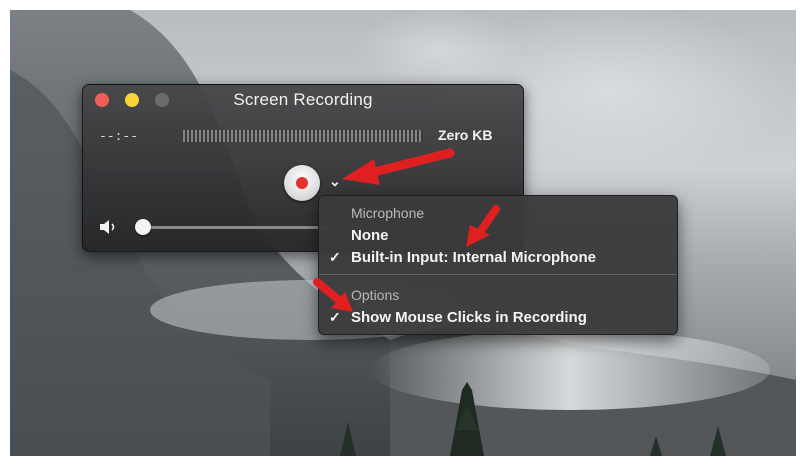 The height and width of the screenshot is (466, 806). What do you see at coordinates (143, 227) in the screenshot?
I see `volume-slider-knob` at bounding box center [143, 227].